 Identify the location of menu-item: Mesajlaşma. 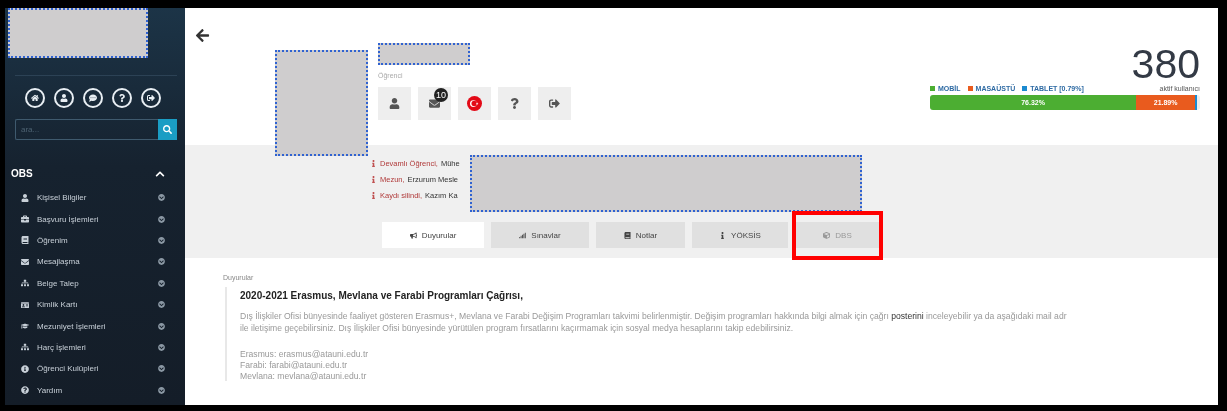
(97, 262).